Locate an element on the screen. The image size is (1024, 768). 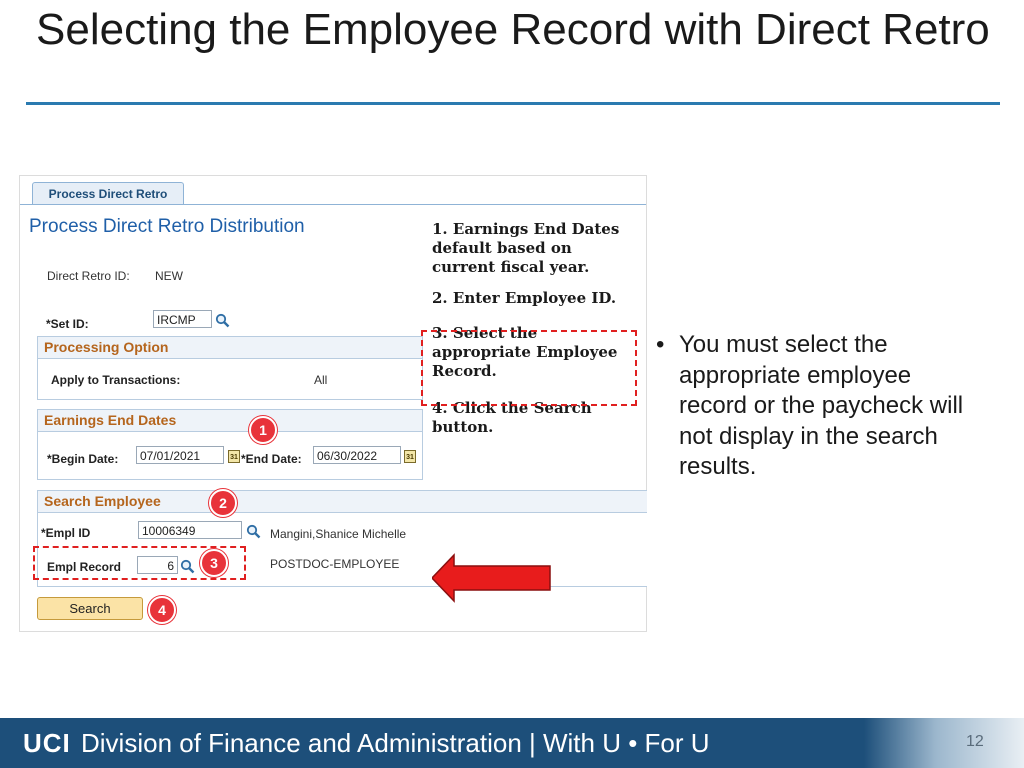
set-id-field: IRCMP is located at coordinates (182, 319).